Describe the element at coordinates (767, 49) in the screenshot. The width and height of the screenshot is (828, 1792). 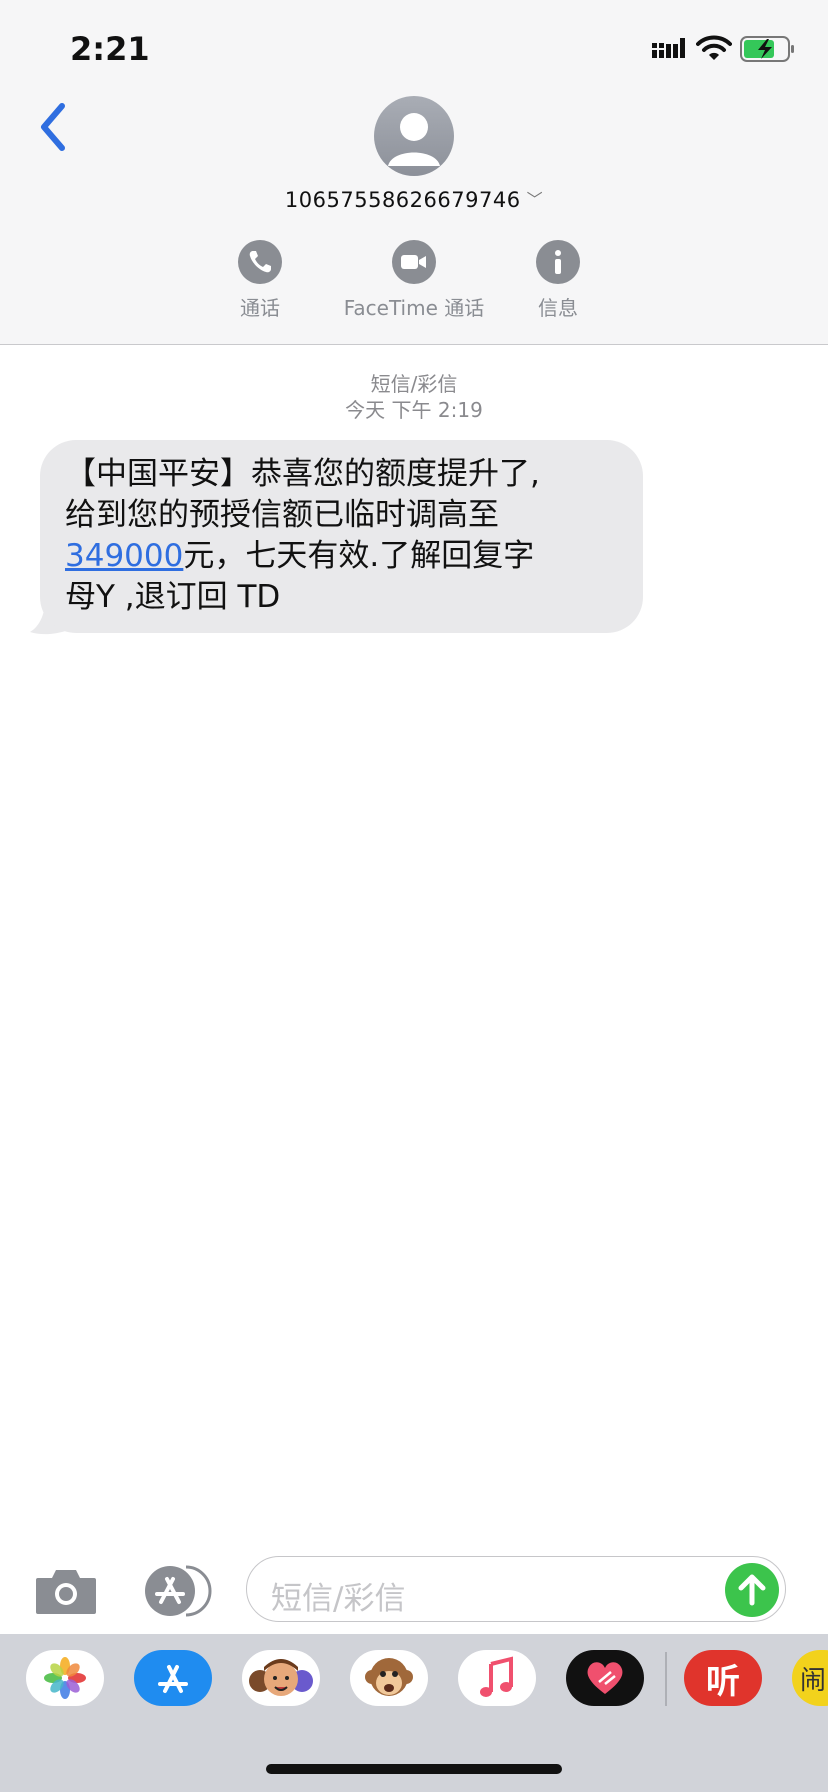
I see `battery-charging-icon` at that location.